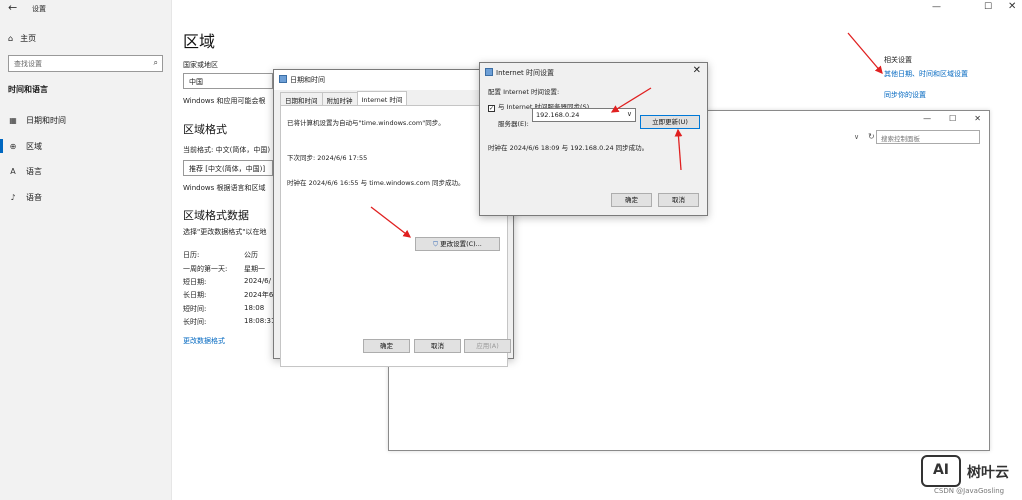 The width and height of the screenshot is (1022, 500). I want to click on watermark-brand: 树叶云, so click(988, 473).